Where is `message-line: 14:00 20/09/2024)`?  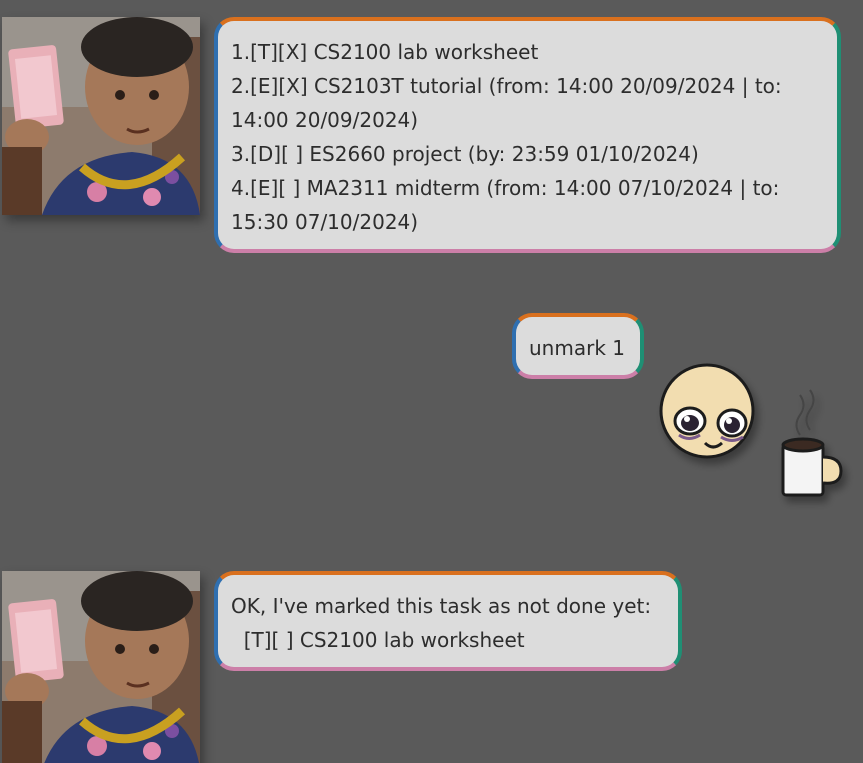
message-line: 14:00 20/09/2024) is located at coordinates (325, 120).